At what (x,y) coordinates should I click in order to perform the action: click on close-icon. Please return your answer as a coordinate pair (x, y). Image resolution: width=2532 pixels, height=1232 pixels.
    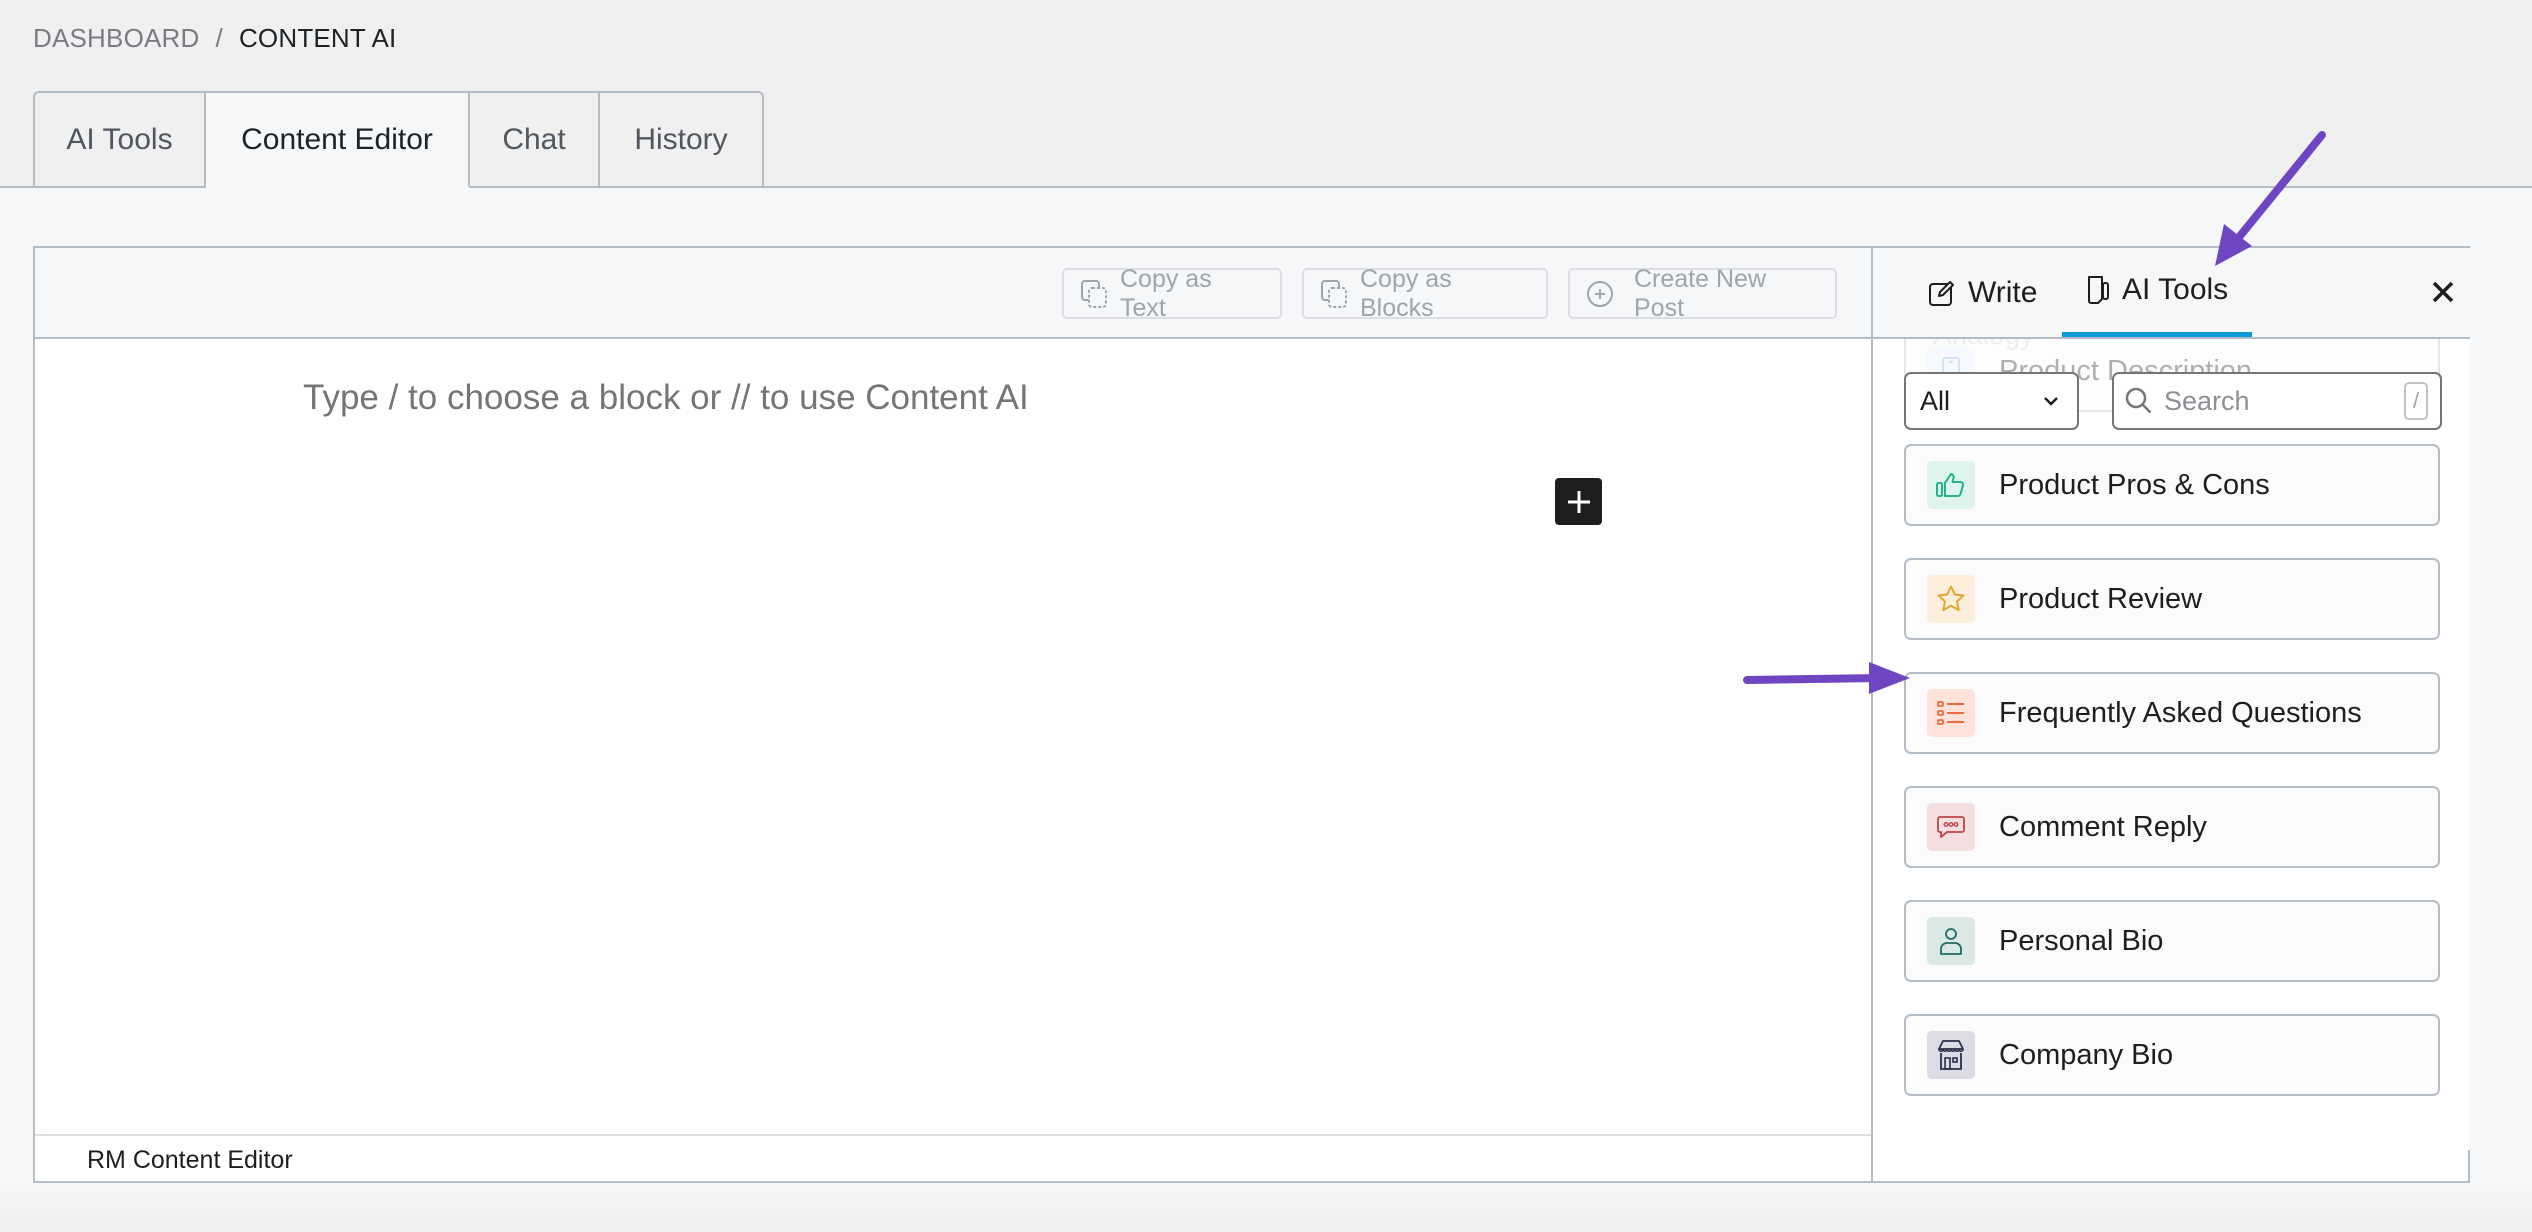
    Looking at the image, I should click on (2443, 292).